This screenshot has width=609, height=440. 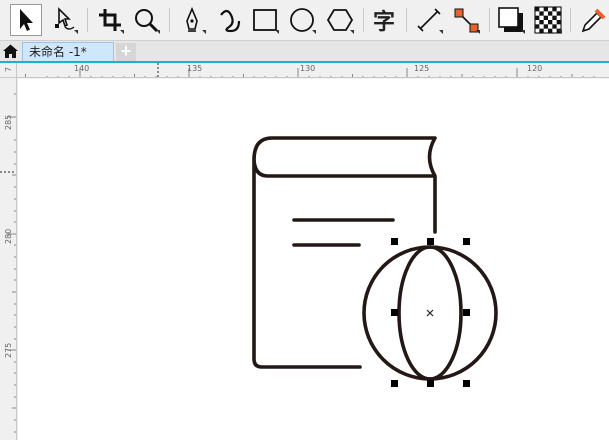 What do you see at coordinates (192, 20) in the screenshot?
I see `pen-tool-icon` at bounding box center [192, 20].